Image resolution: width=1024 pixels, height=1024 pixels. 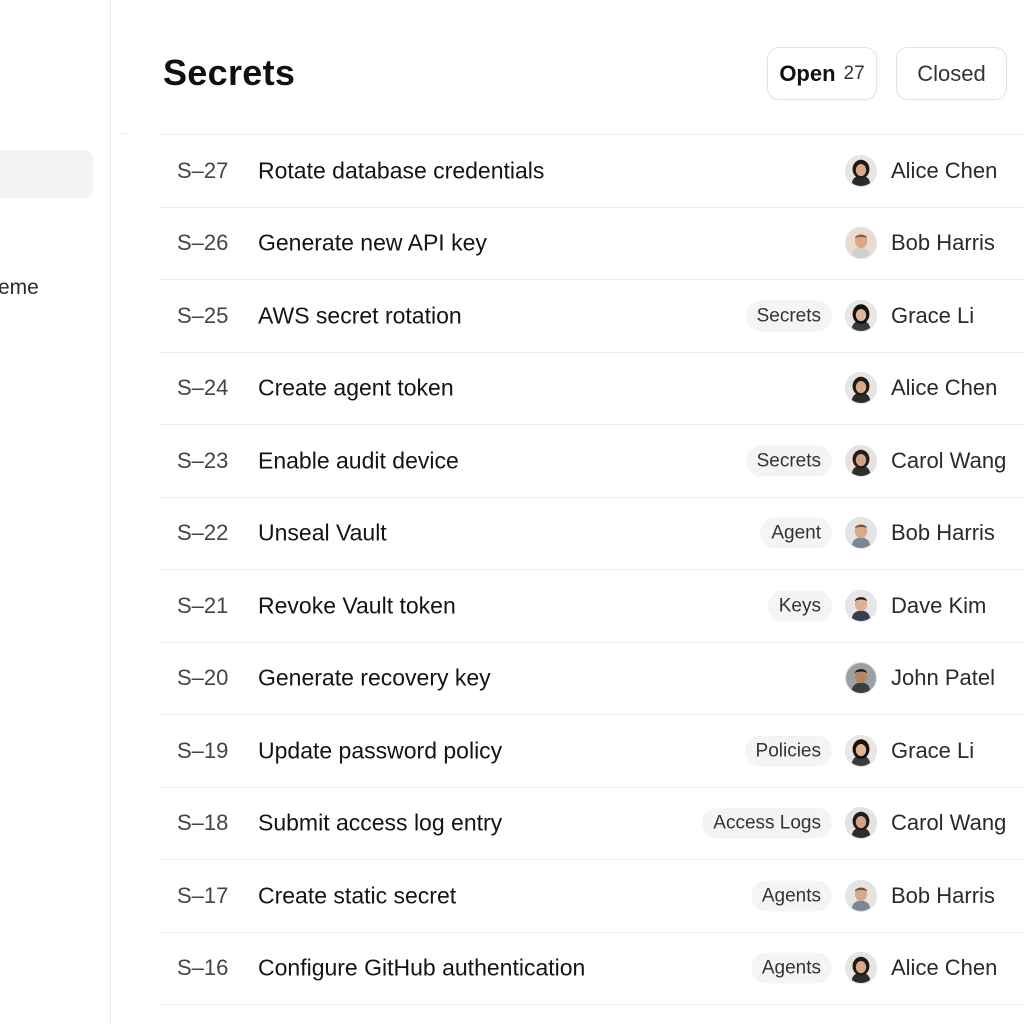 I want to click on item-title: AWS secret rotation, so click(x=360, y=315).